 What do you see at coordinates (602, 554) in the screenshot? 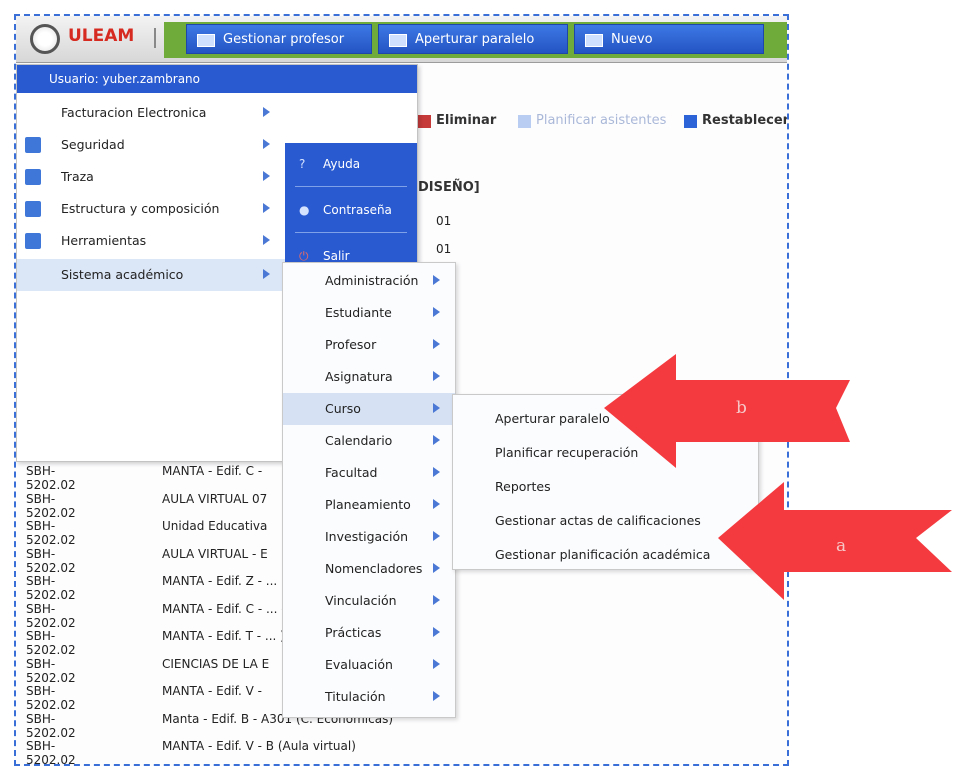
I see `menu-item-gestionar-planificacion: Gestionar planificación académica` at bounding box center [602, 554].